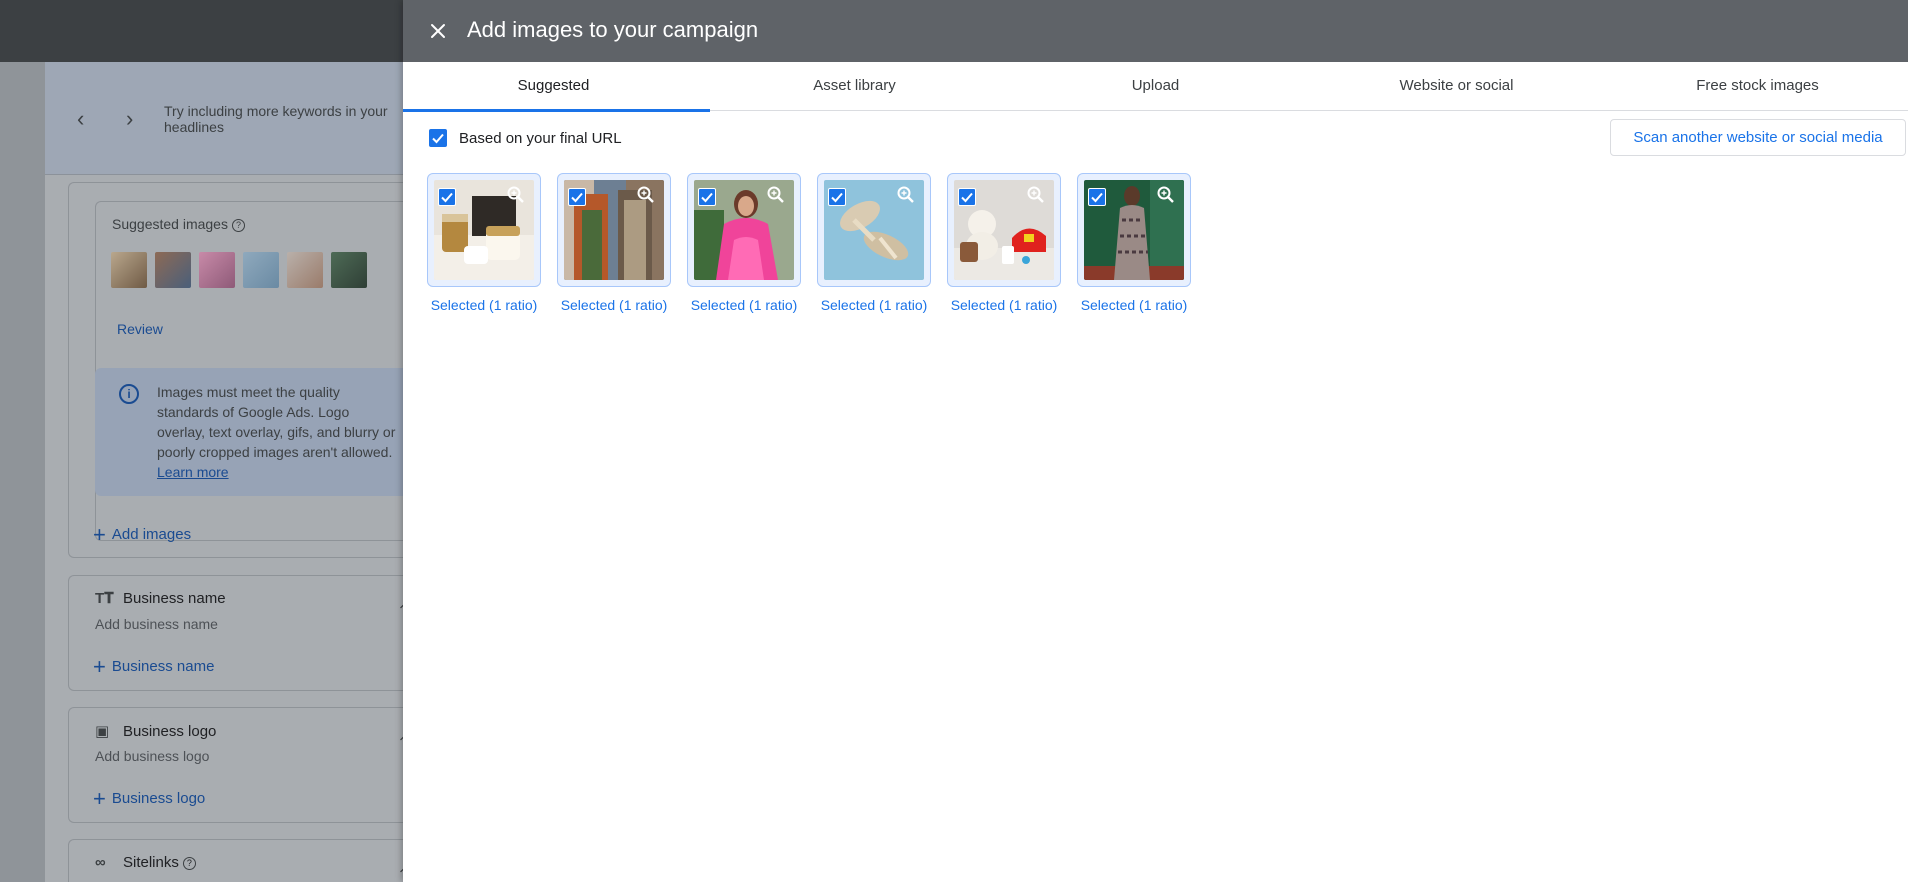 This screenshot has height=882, width=1908. What do you see at coordinates (149, 799) in the screenshot?
I see `add-business-logo-link: + Business logo` at bounding box center [149, 799].